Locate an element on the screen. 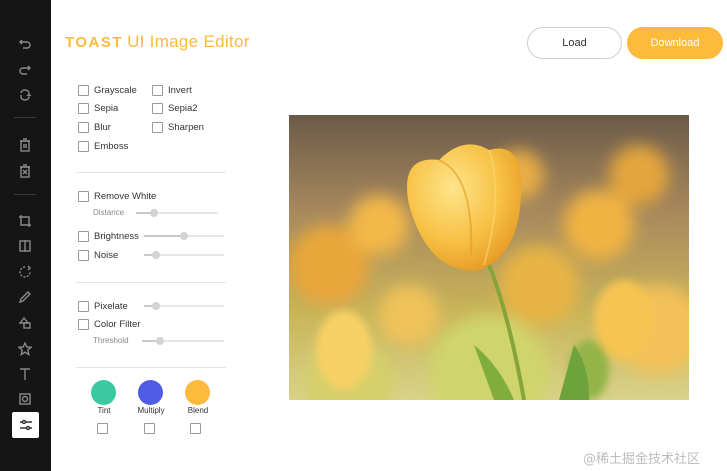 The image size is (727, 471). app-logo: TOAST UI Image Editor is located at coordinates (157, 42).